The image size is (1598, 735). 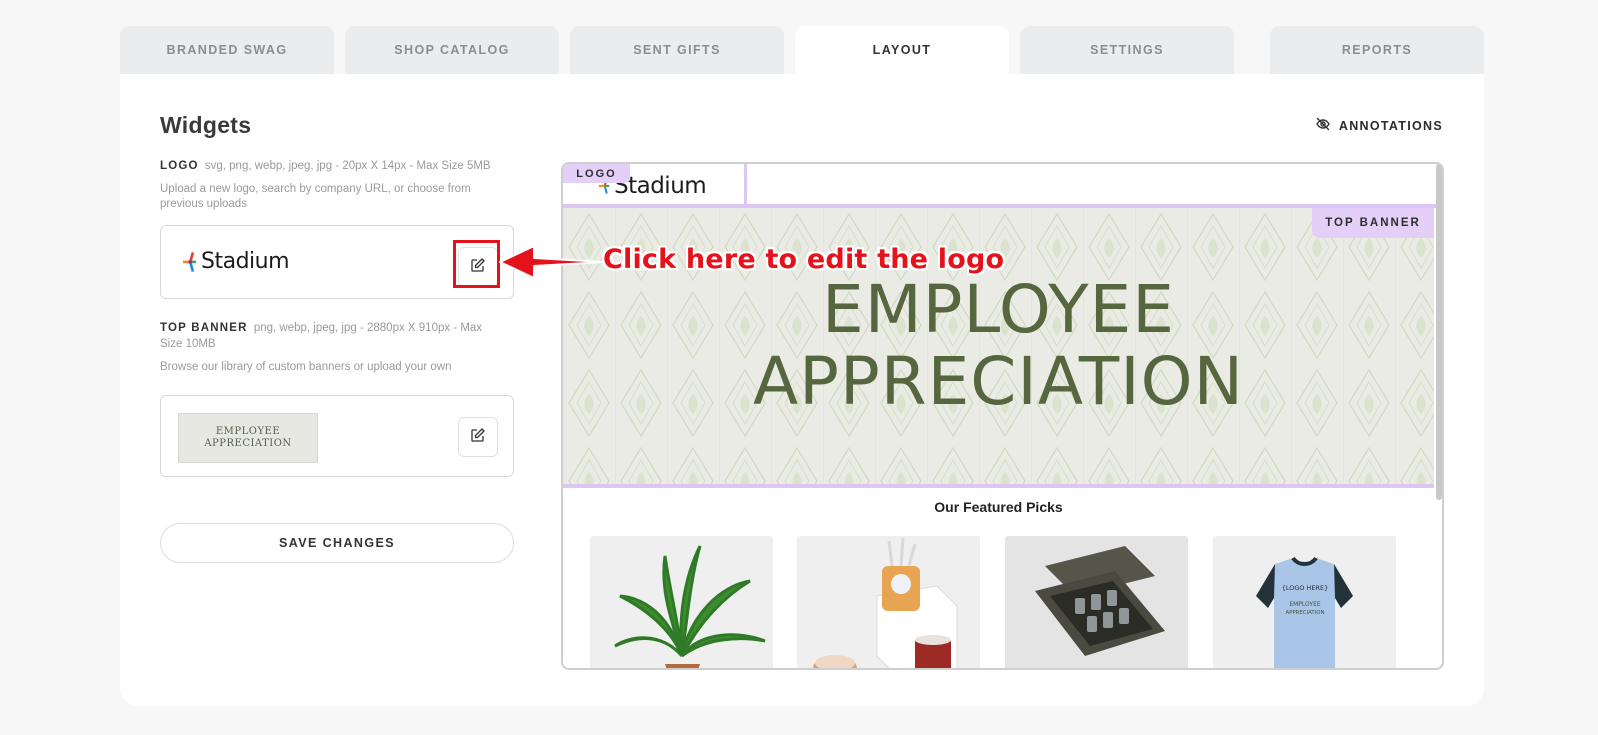 I want to click on banner-line2: APPRECIATION, so click(x=998, y=381).